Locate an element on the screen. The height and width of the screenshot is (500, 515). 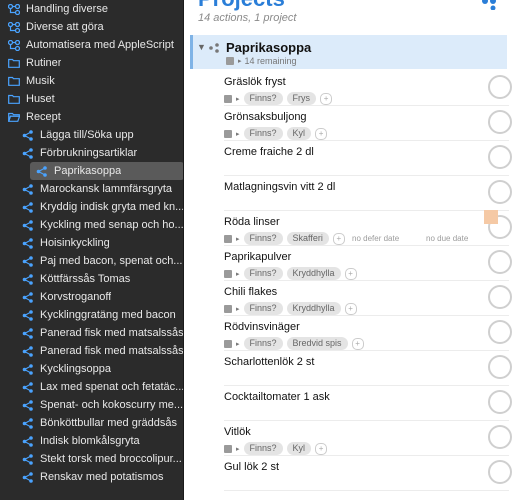
sidebar-item: Förbrukningsartiklar is located at coordinates (91, 153).